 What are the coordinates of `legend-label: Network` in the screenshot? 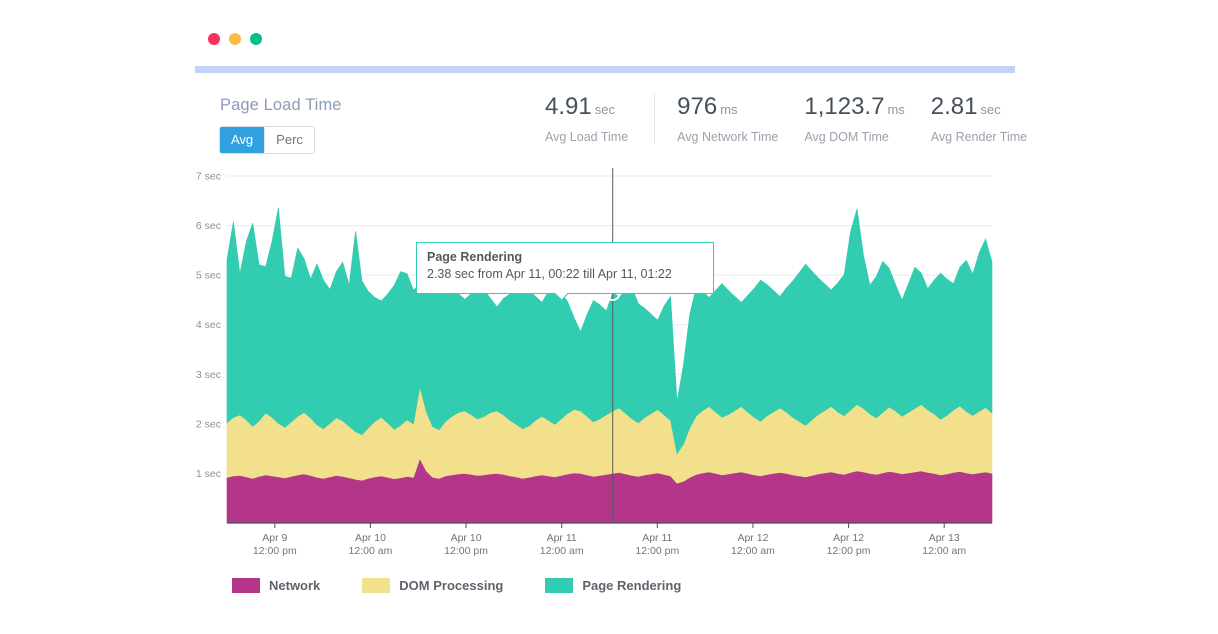 It's located at (295, 585).